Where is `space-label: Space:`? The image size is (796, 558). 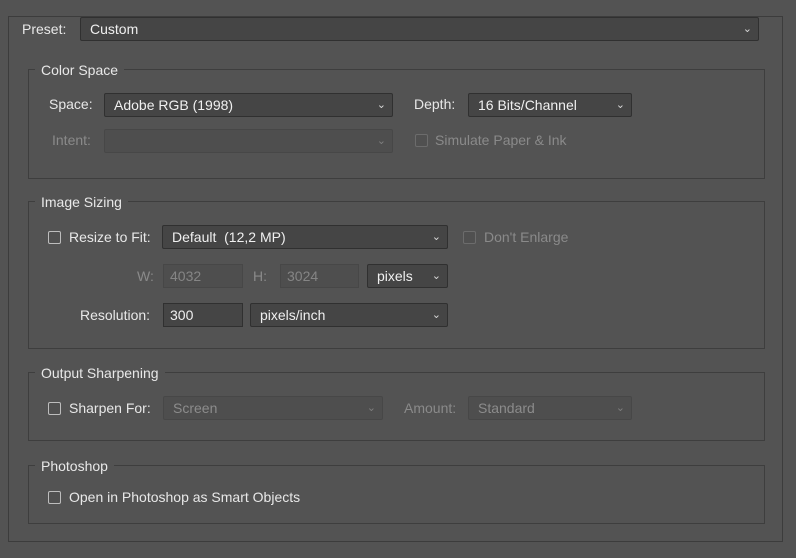 space-label: Space: is located at coordinates (71, 104).